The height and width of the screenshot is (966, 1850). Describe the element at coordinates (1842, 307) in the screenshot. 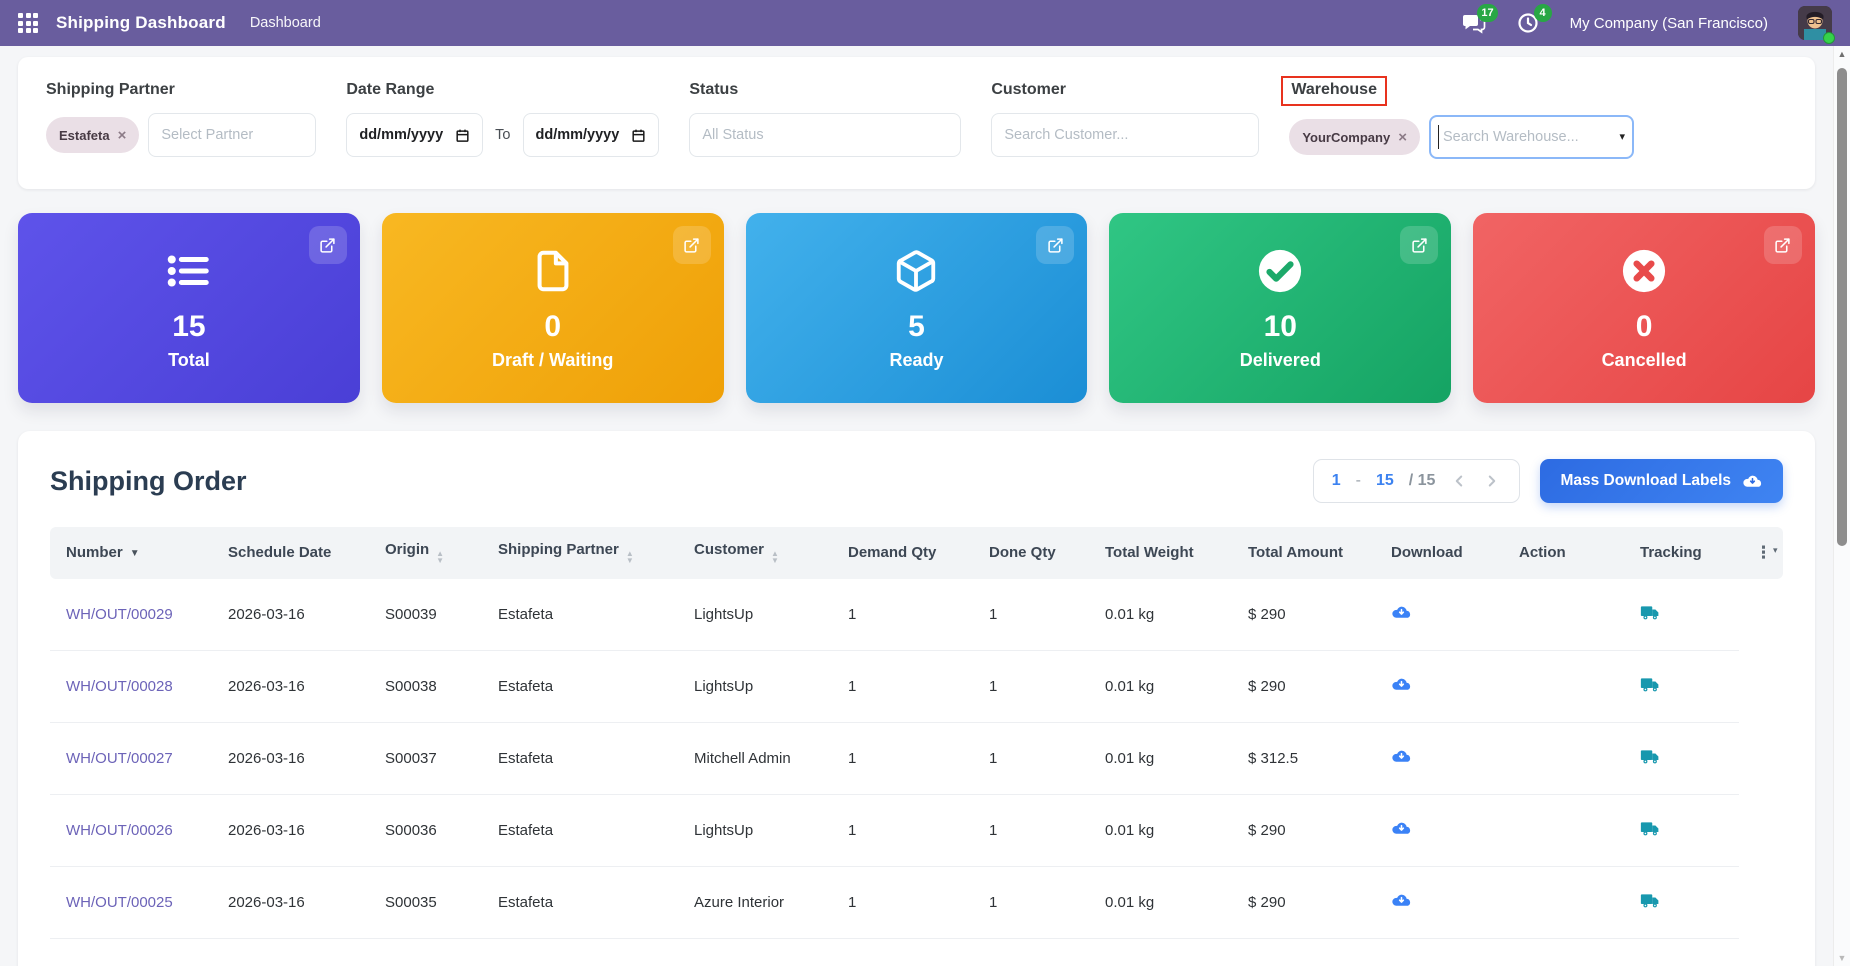

I see `scrollbar-thumb` at that location.